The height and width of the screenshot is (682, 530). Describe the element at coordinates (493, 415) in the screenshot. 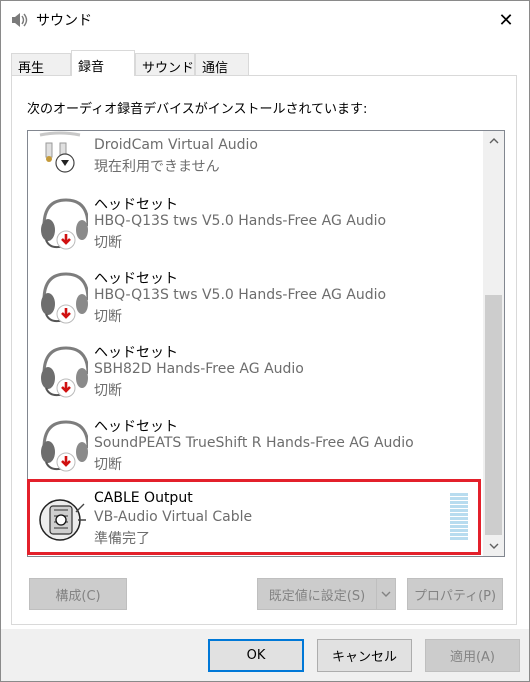

I see `scrollbar-thumb` at that location.